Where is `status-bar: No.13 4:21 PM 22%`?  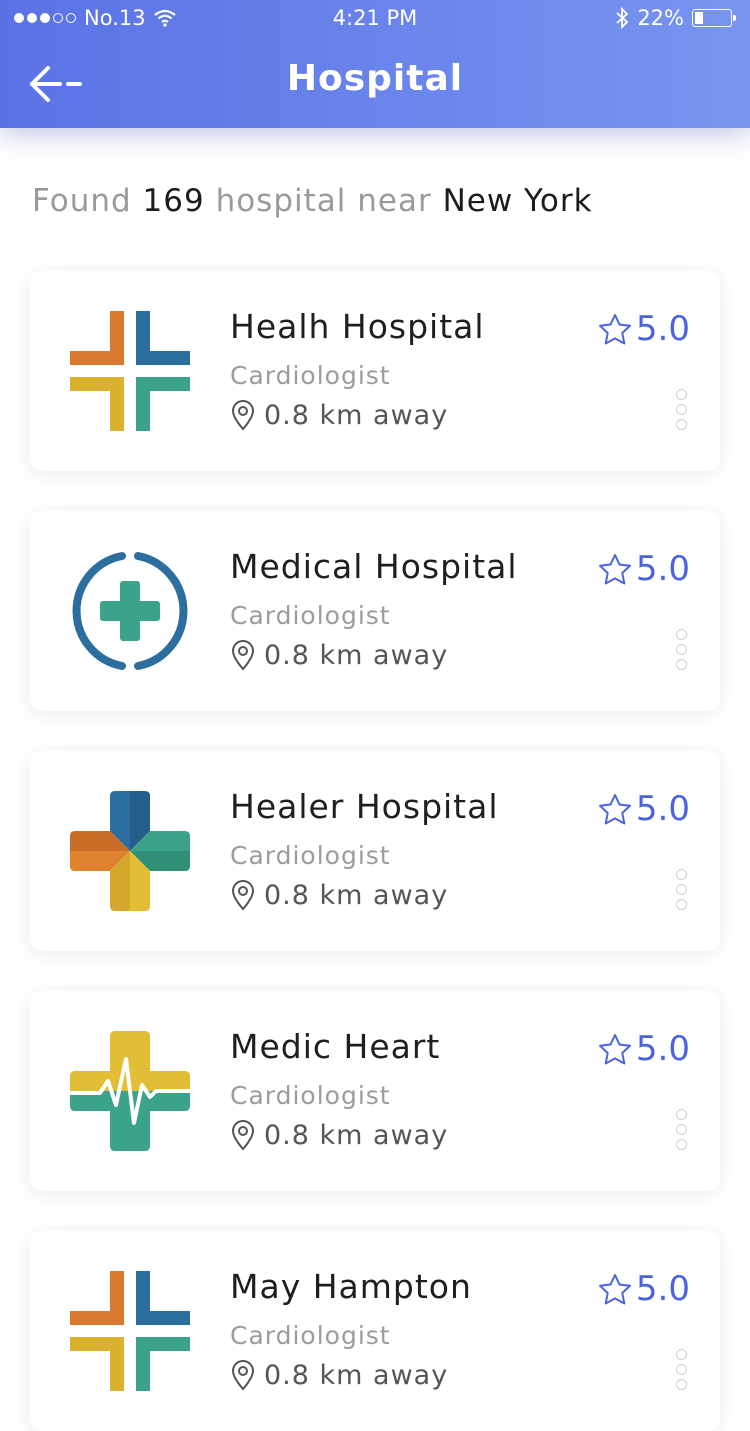 status-bar: No.13 4:21 PM 22% is located at coordinates (375, 19).